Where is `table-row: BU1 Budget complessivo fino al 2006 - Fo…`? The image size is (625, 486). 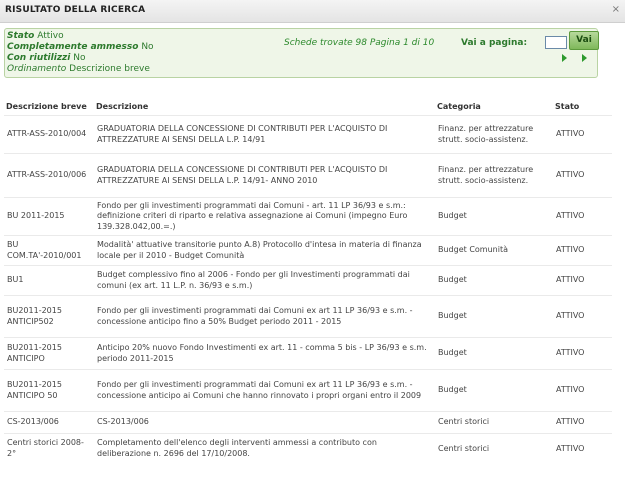
table-row: BU1 Budget complessivo fino al 2006 - Fo… is located at coordinates (308, 280).